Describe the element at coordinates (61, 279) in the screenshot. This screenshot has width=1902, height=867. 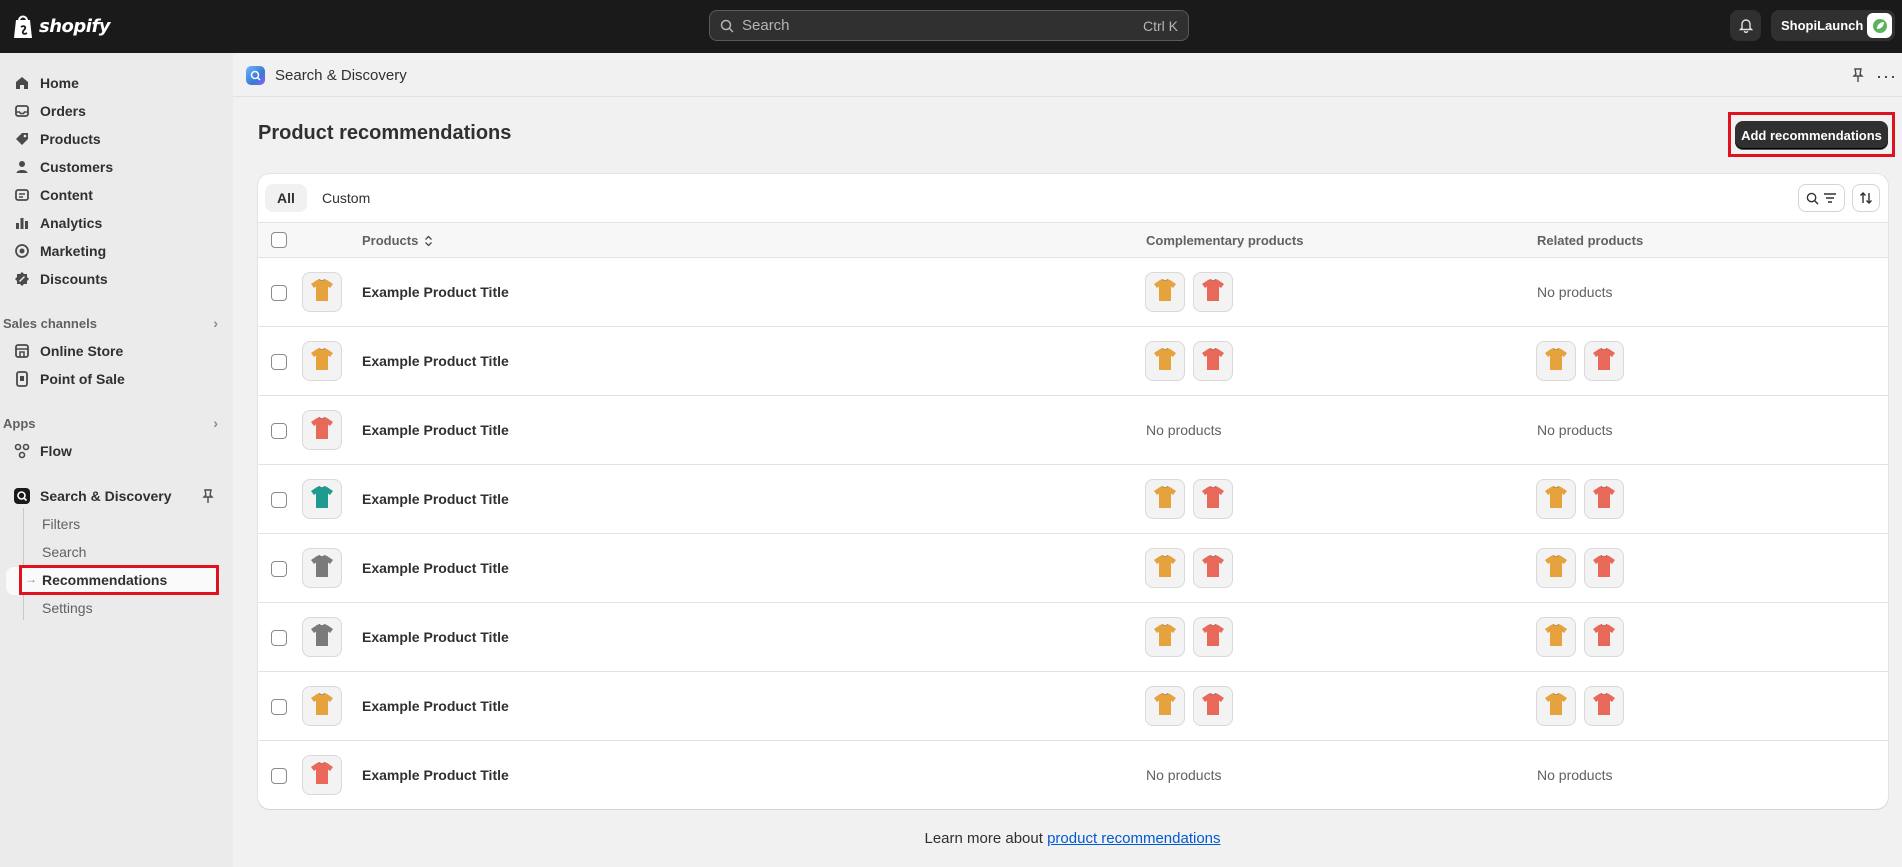
I see `sidebar-item-discounts: Discounts` at that location.